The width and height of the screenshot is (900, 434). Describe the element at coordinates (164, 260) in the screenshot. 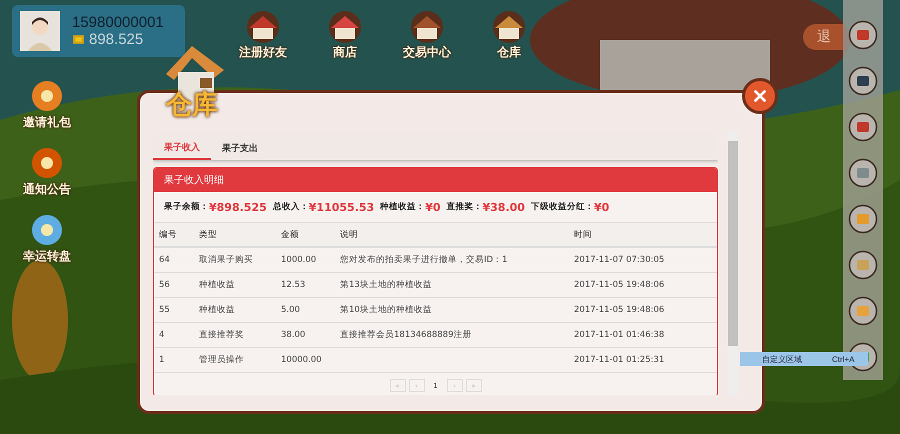

I see `table-cell: 64` at that location.